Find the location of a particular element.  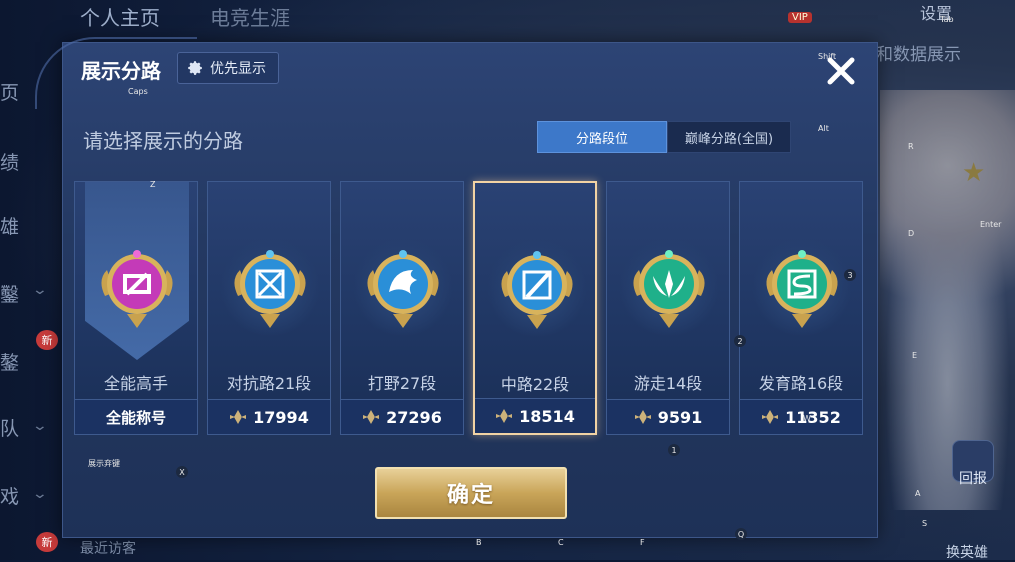

dialog-subtitle: 请选择展示的分路 is located at coordinates (163, 141).